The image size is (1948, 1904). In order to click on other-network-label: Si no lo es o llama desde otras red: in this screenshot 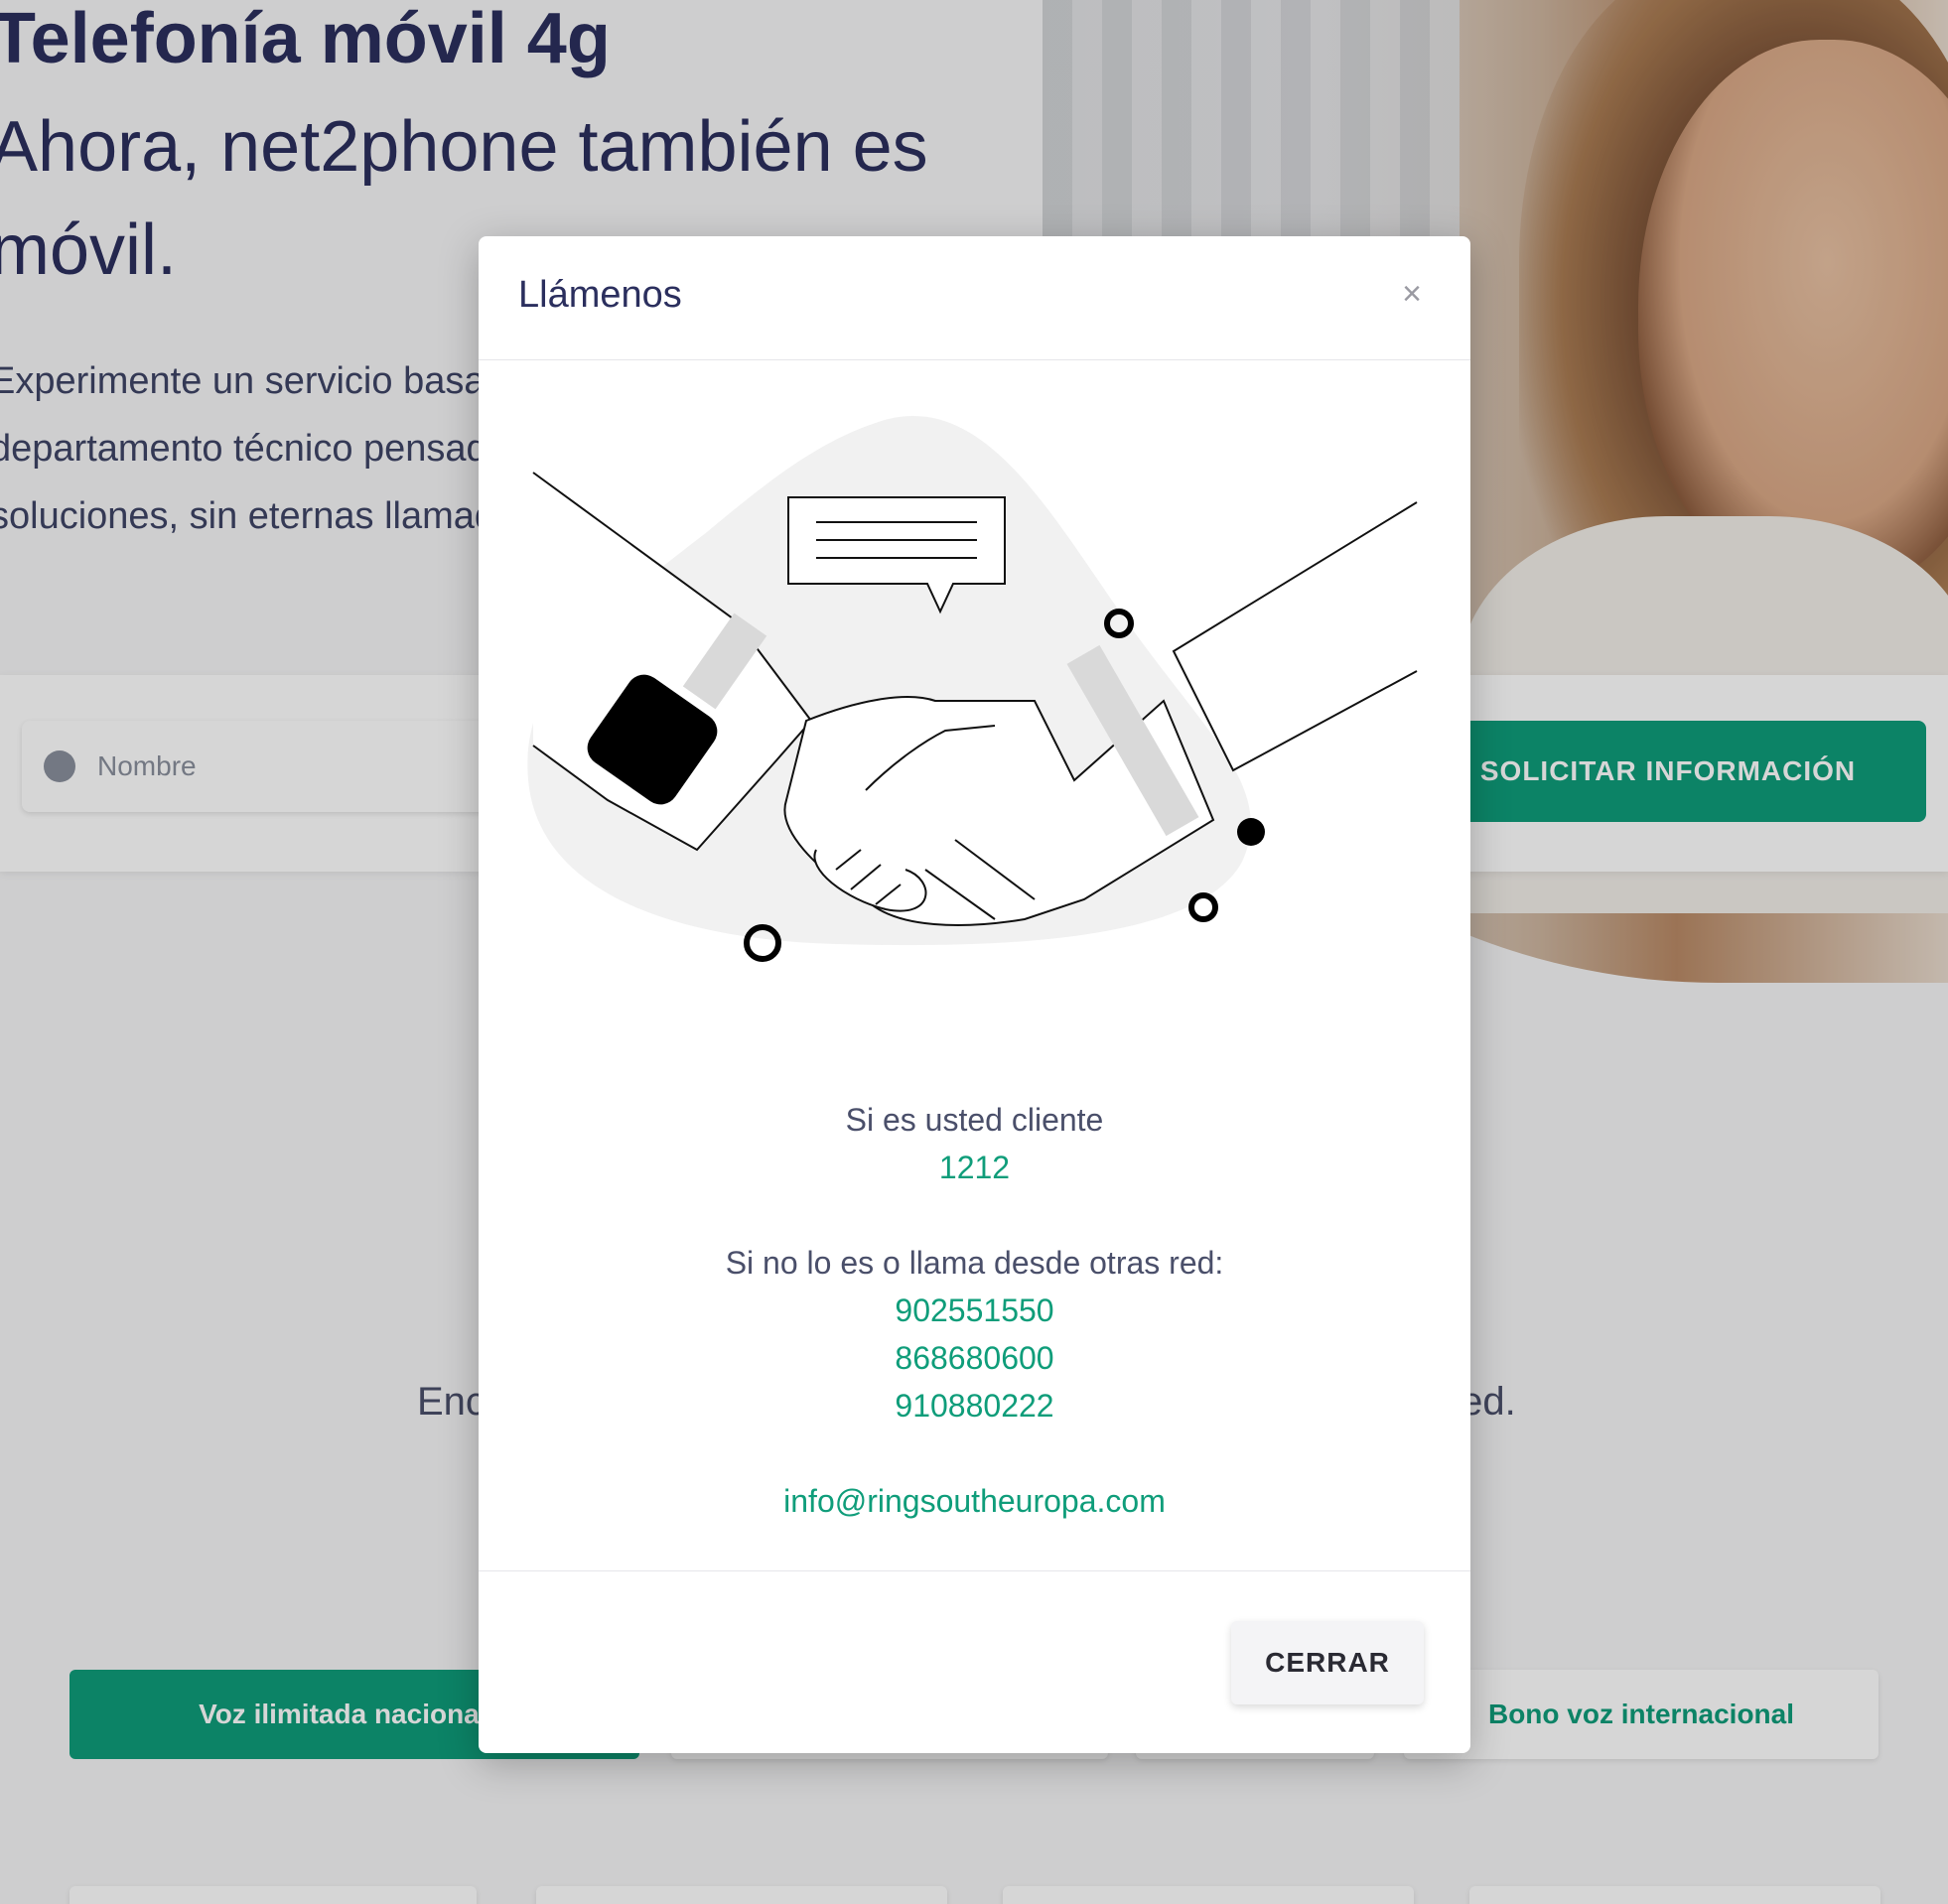, I will do `click(975, 1263)`.